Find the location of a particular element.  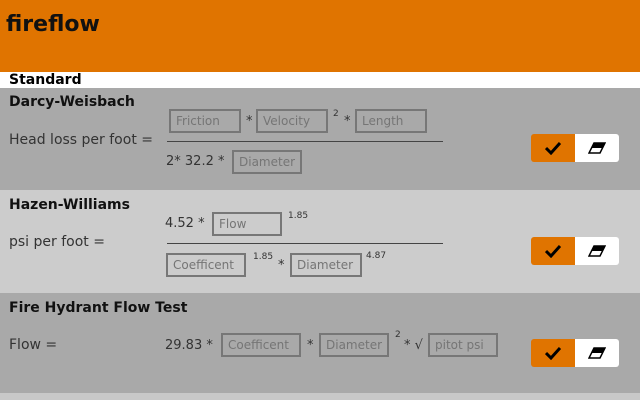

result-label: Head loss per foot = is located at coordinates (81, 140).